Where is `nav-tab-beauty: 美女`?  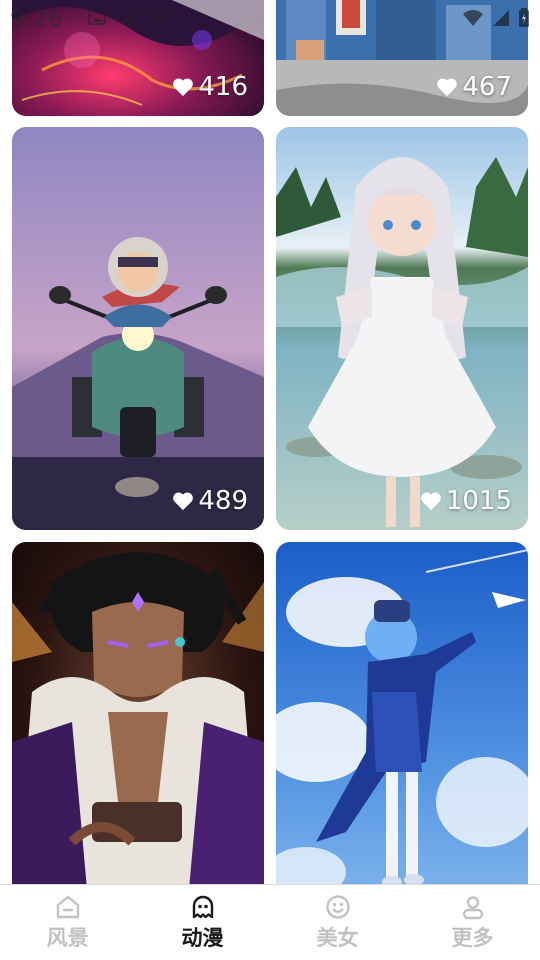 nav-tab-beauty: 美女 is located at coordinates (337, 922).